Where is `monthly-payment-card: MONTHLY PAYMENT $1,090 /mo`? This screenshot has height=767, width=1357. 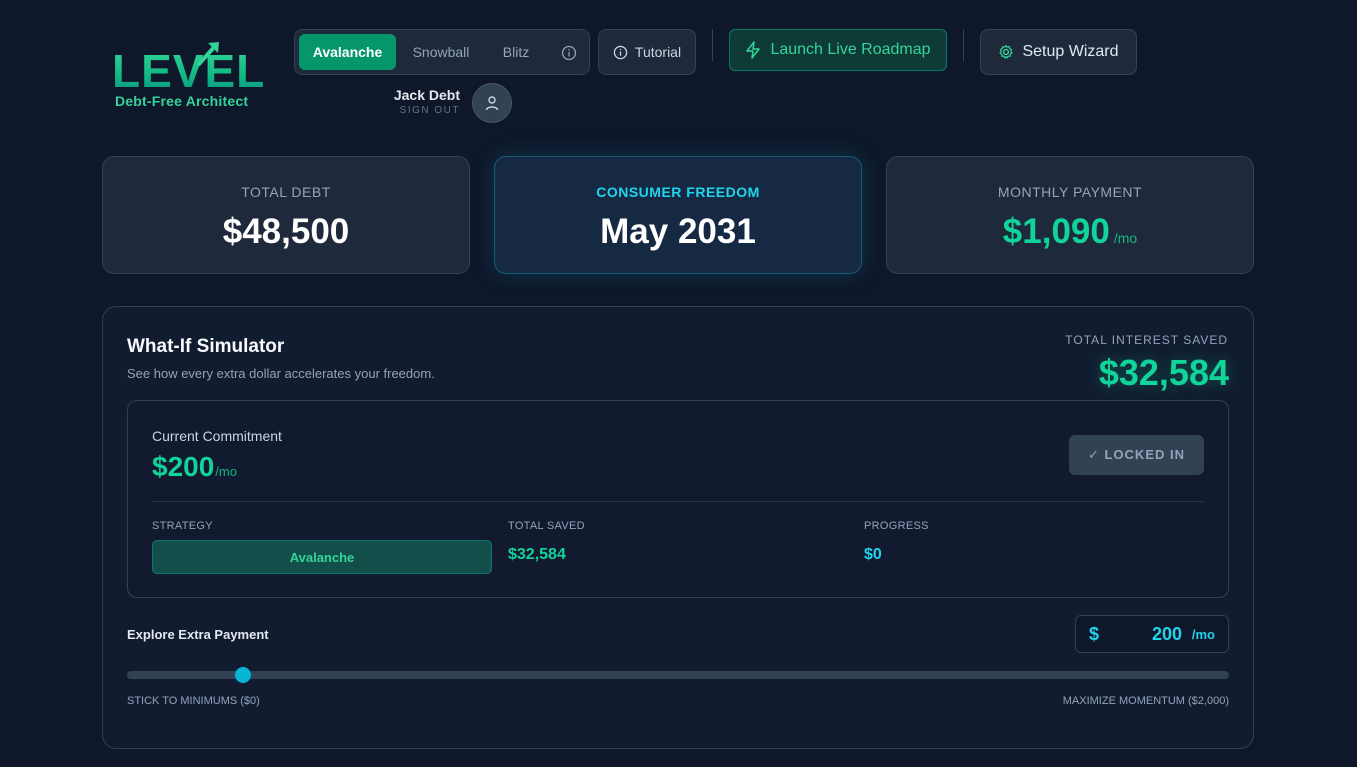
monthly-payment-card: MONTHLY PAYMENT $1,090 /mo is located at coordinates (1070, 215).